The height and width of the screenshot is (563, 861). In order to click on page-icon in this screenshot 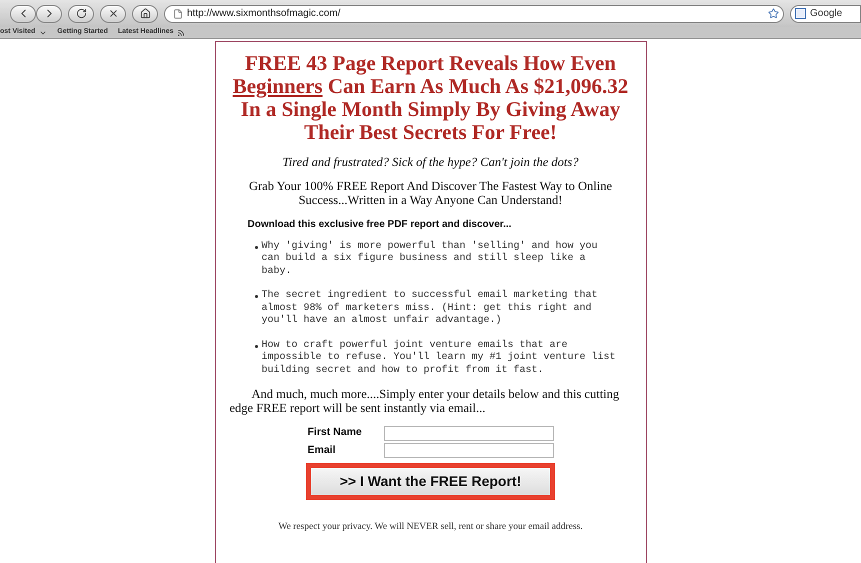, I will do `click(178, 13)`.